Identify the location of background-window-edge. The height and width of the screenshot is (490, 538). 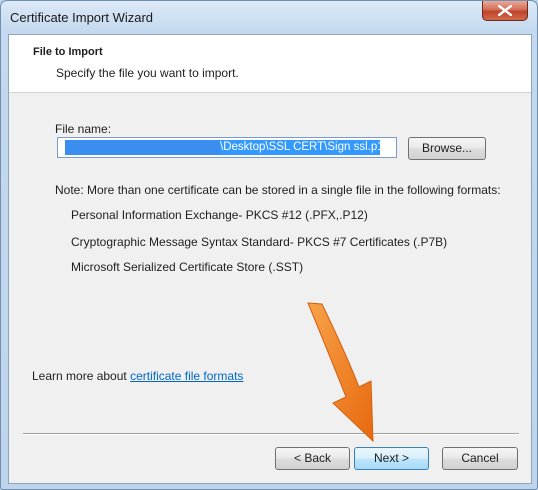
(269, 4).